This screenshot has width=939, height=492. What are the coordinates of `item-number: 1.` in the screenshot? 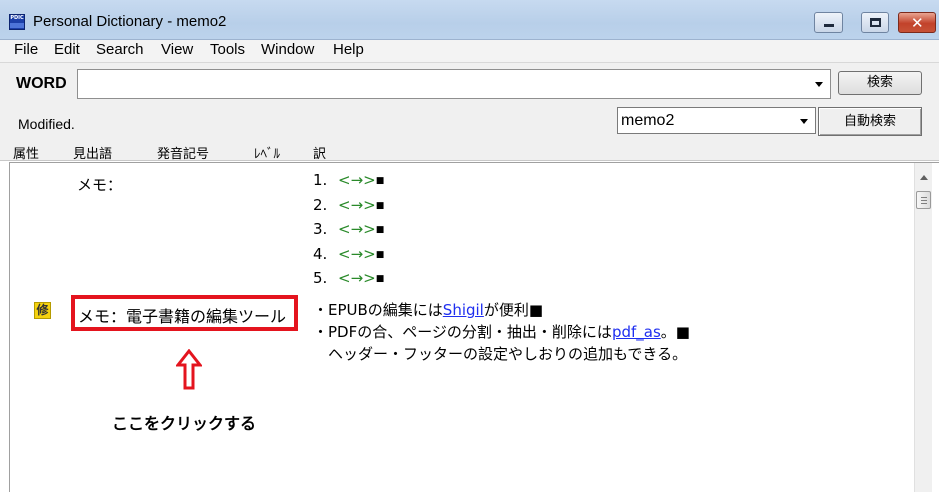 It's located at (320, 180).